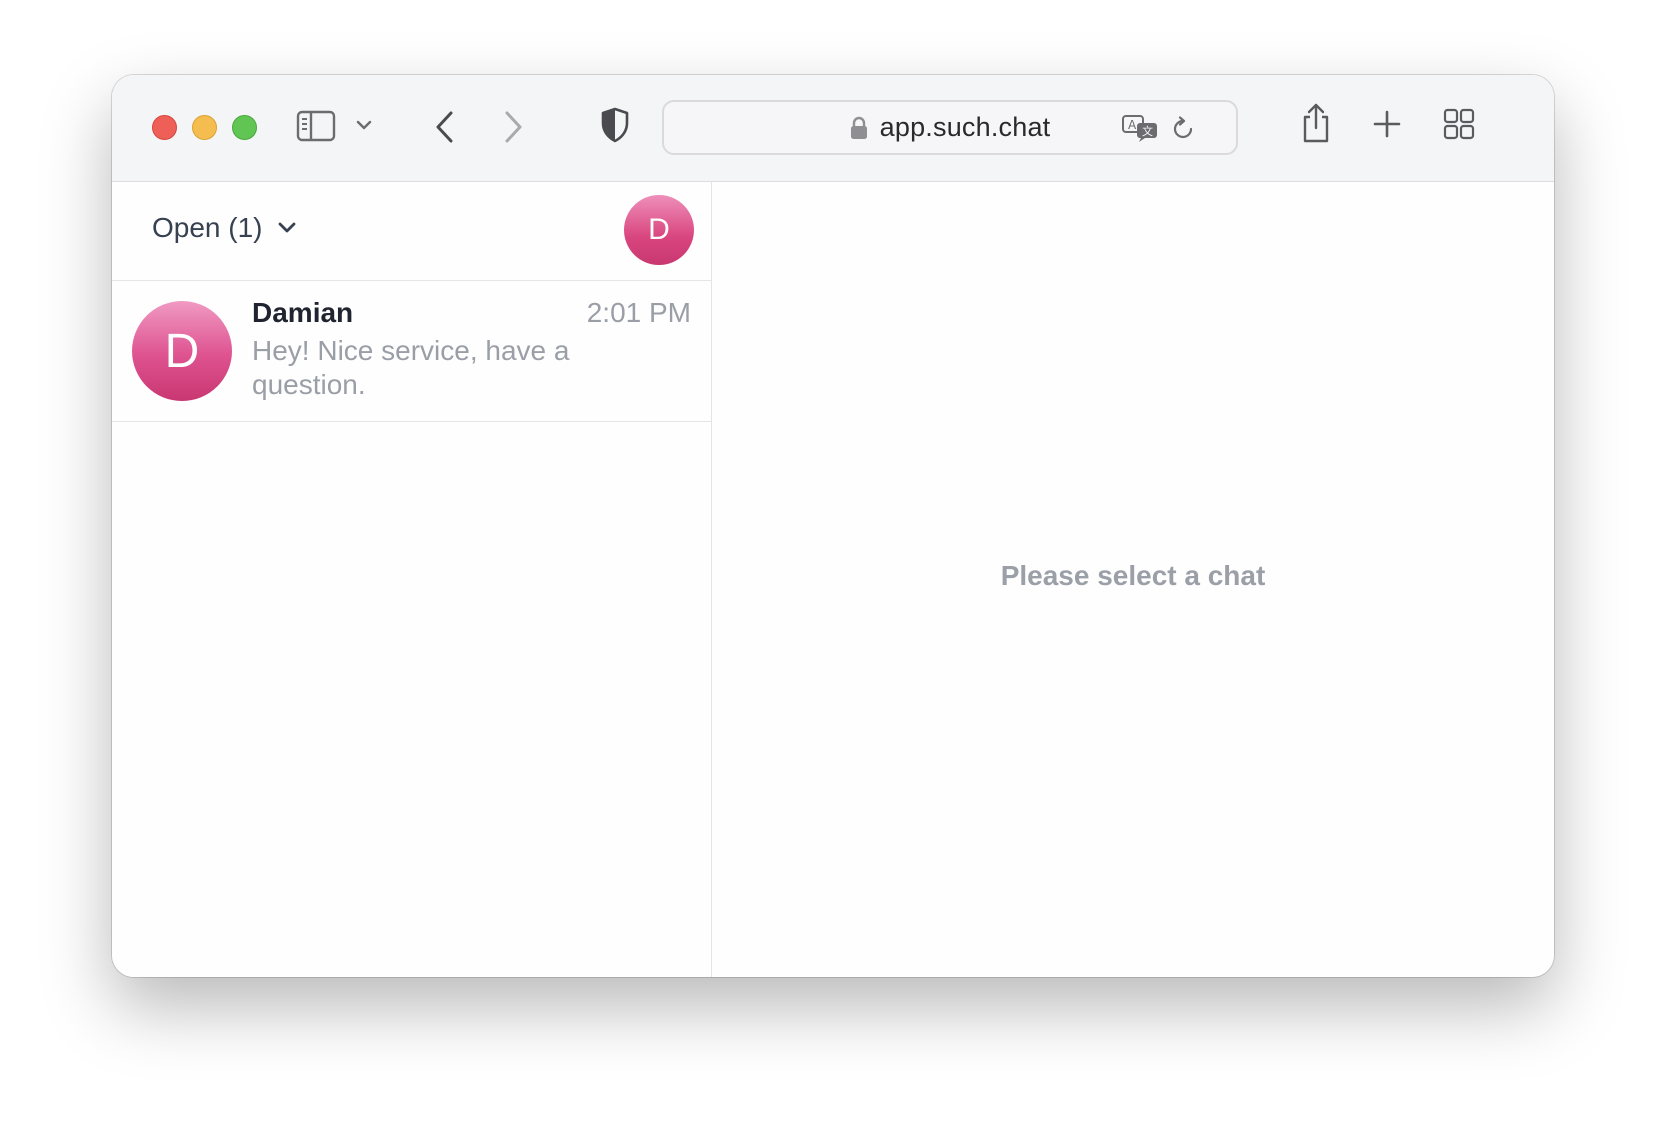 Image resolution: width=1664 pixels, height=1124 pixels. I want to click on translate-icon: A 文, so click(1140, 128).